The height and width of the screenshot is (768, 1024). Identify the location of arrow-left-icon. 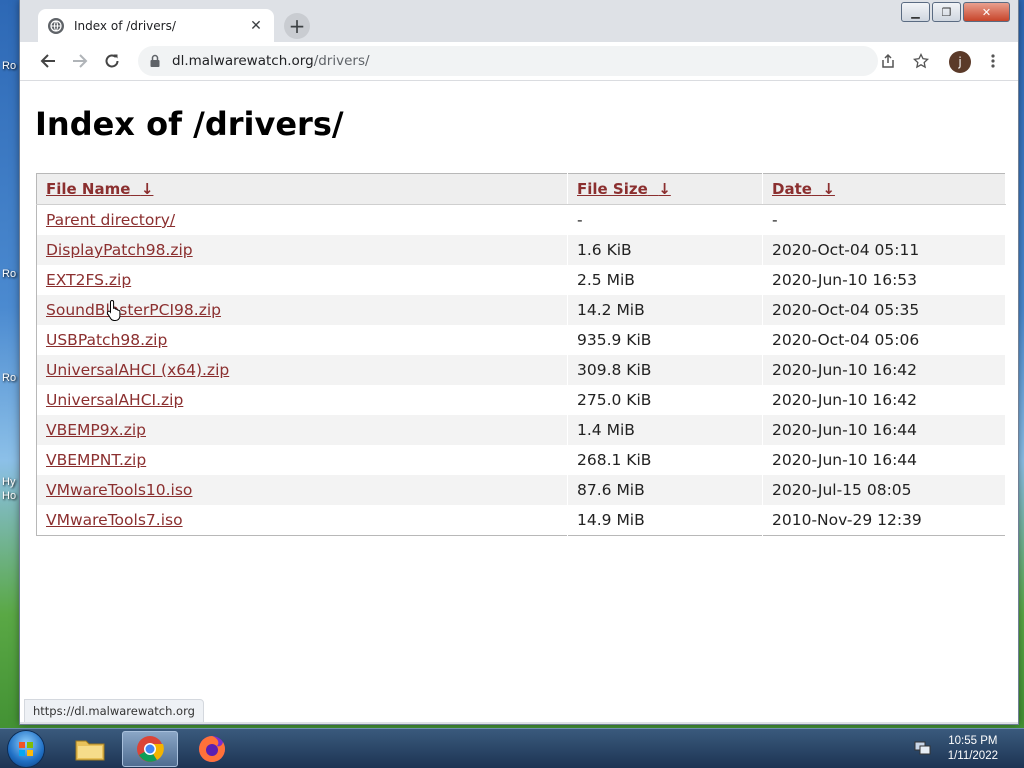
(47, 61).